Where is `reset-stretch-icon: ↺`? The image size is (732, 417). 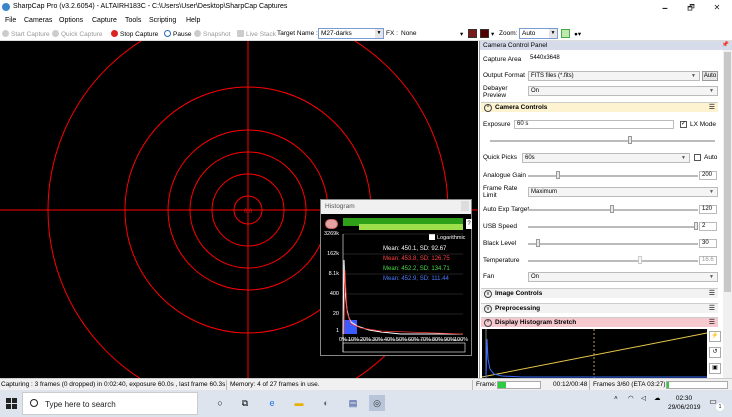
reset-stretch-icon: ↺ is located at coordinates (715, 352).